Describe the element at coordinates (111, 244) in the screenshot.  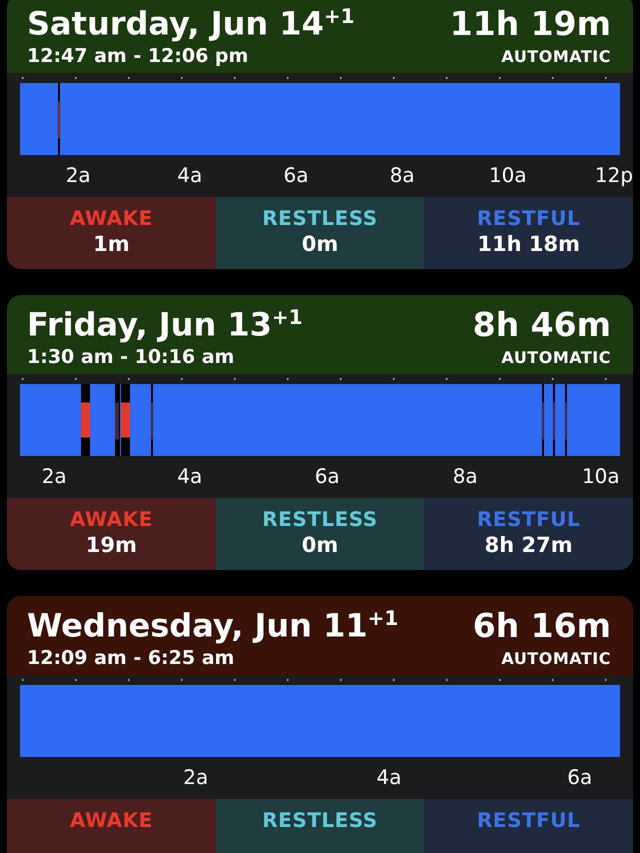
I see `stat-value: 1m` at that location.